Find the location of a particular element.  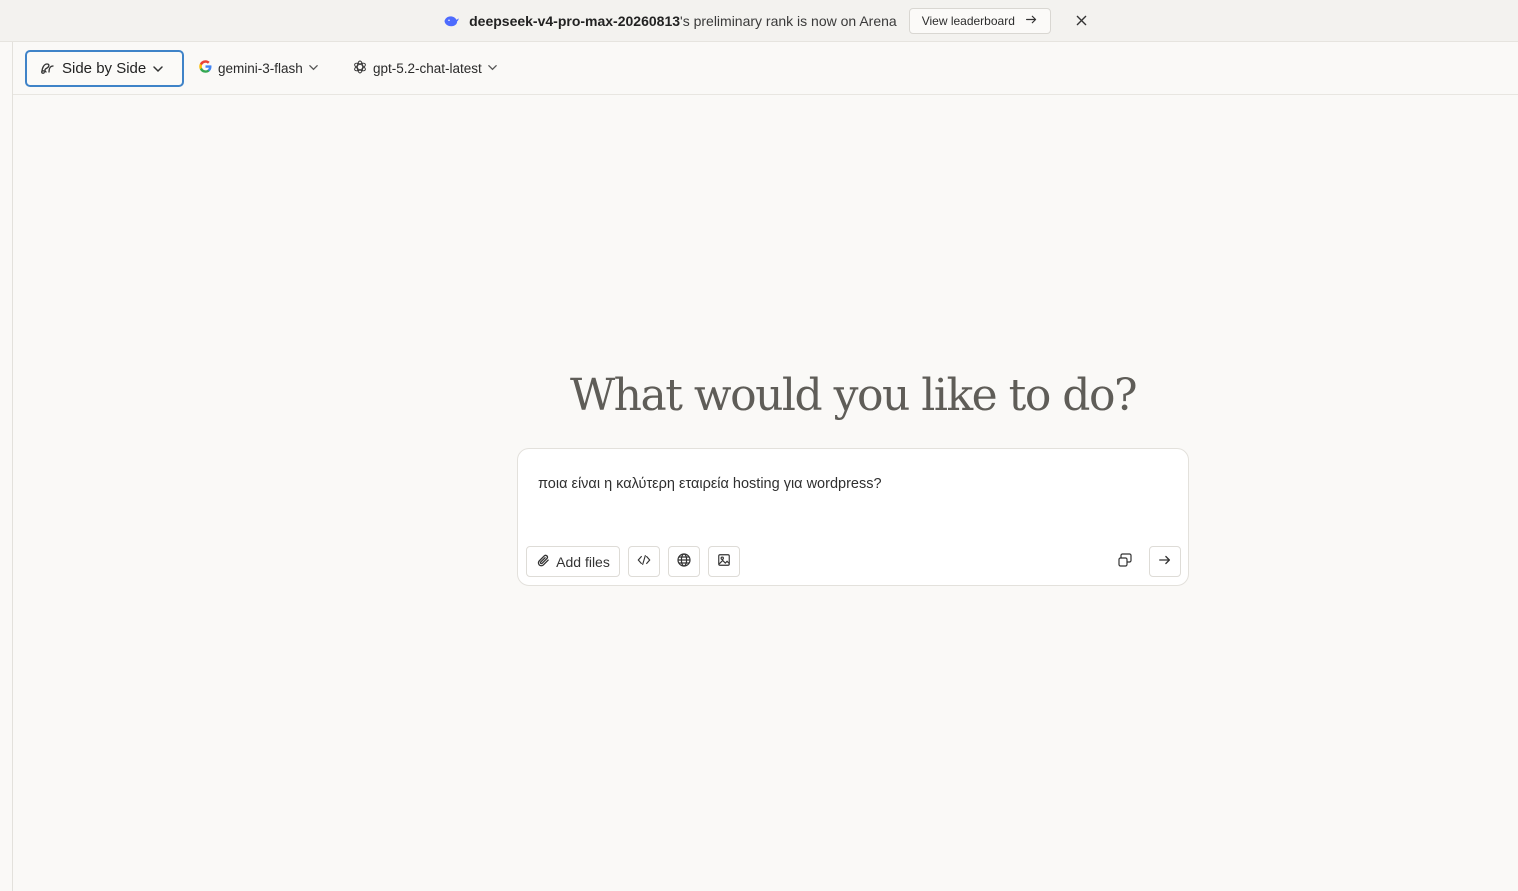

mode-selector: Side by Side is located at coordinates (104, 68).